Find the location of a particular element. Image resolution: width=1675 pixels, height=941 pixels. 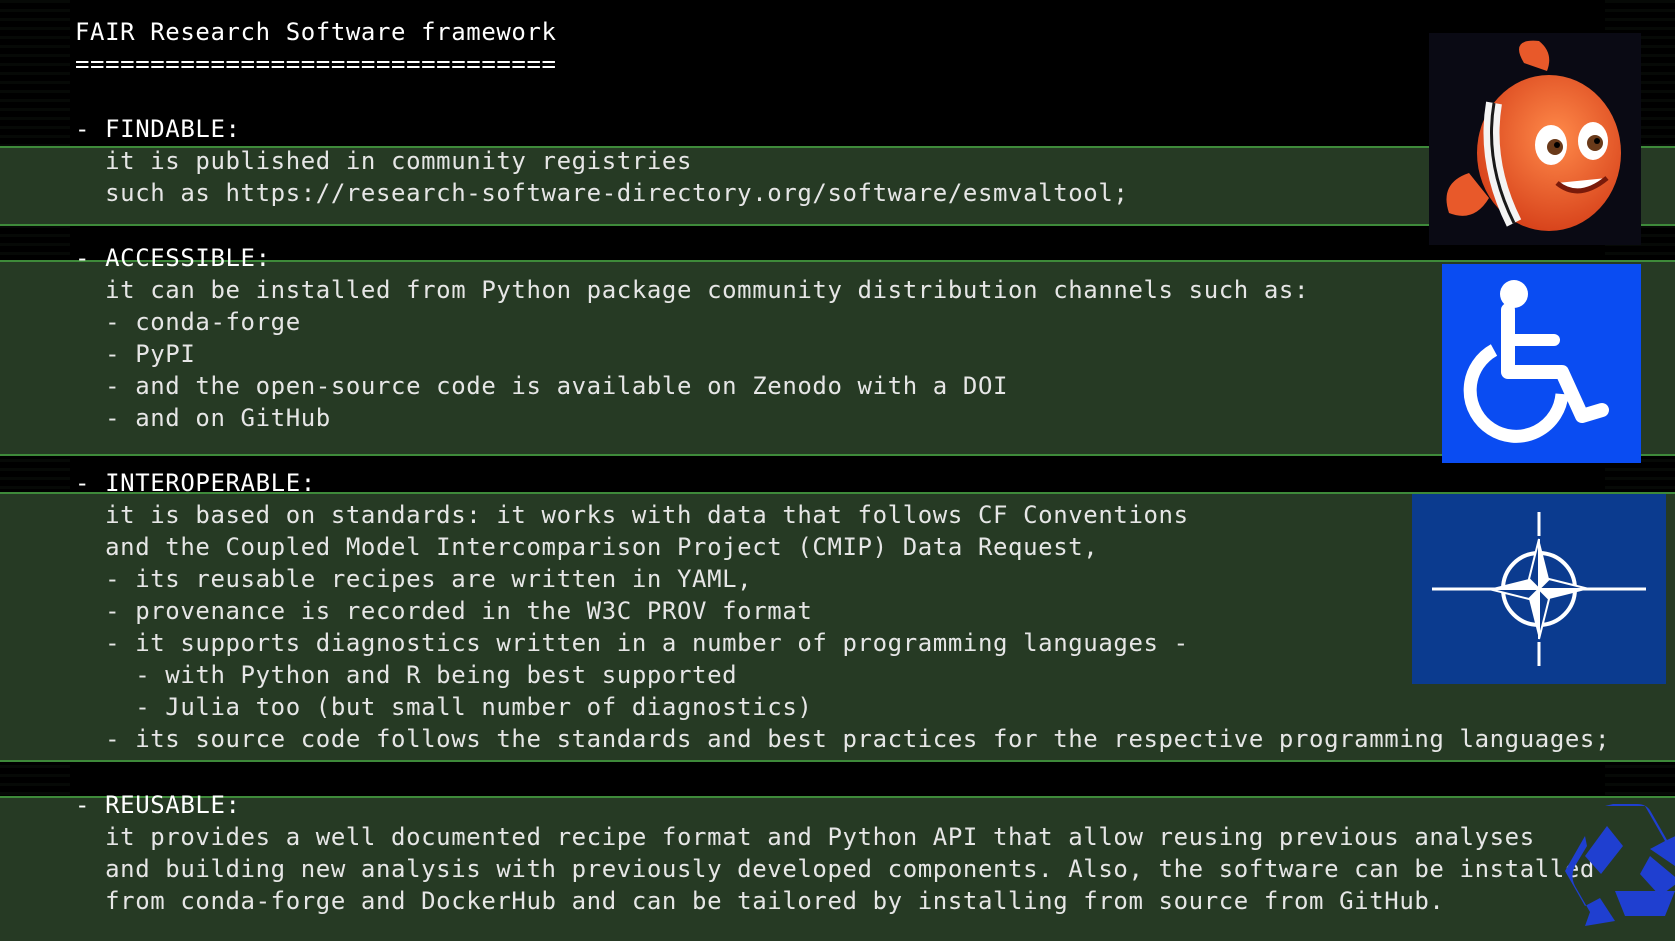

accessible-line-3: - PyPI is located at coordinates (135, 354).